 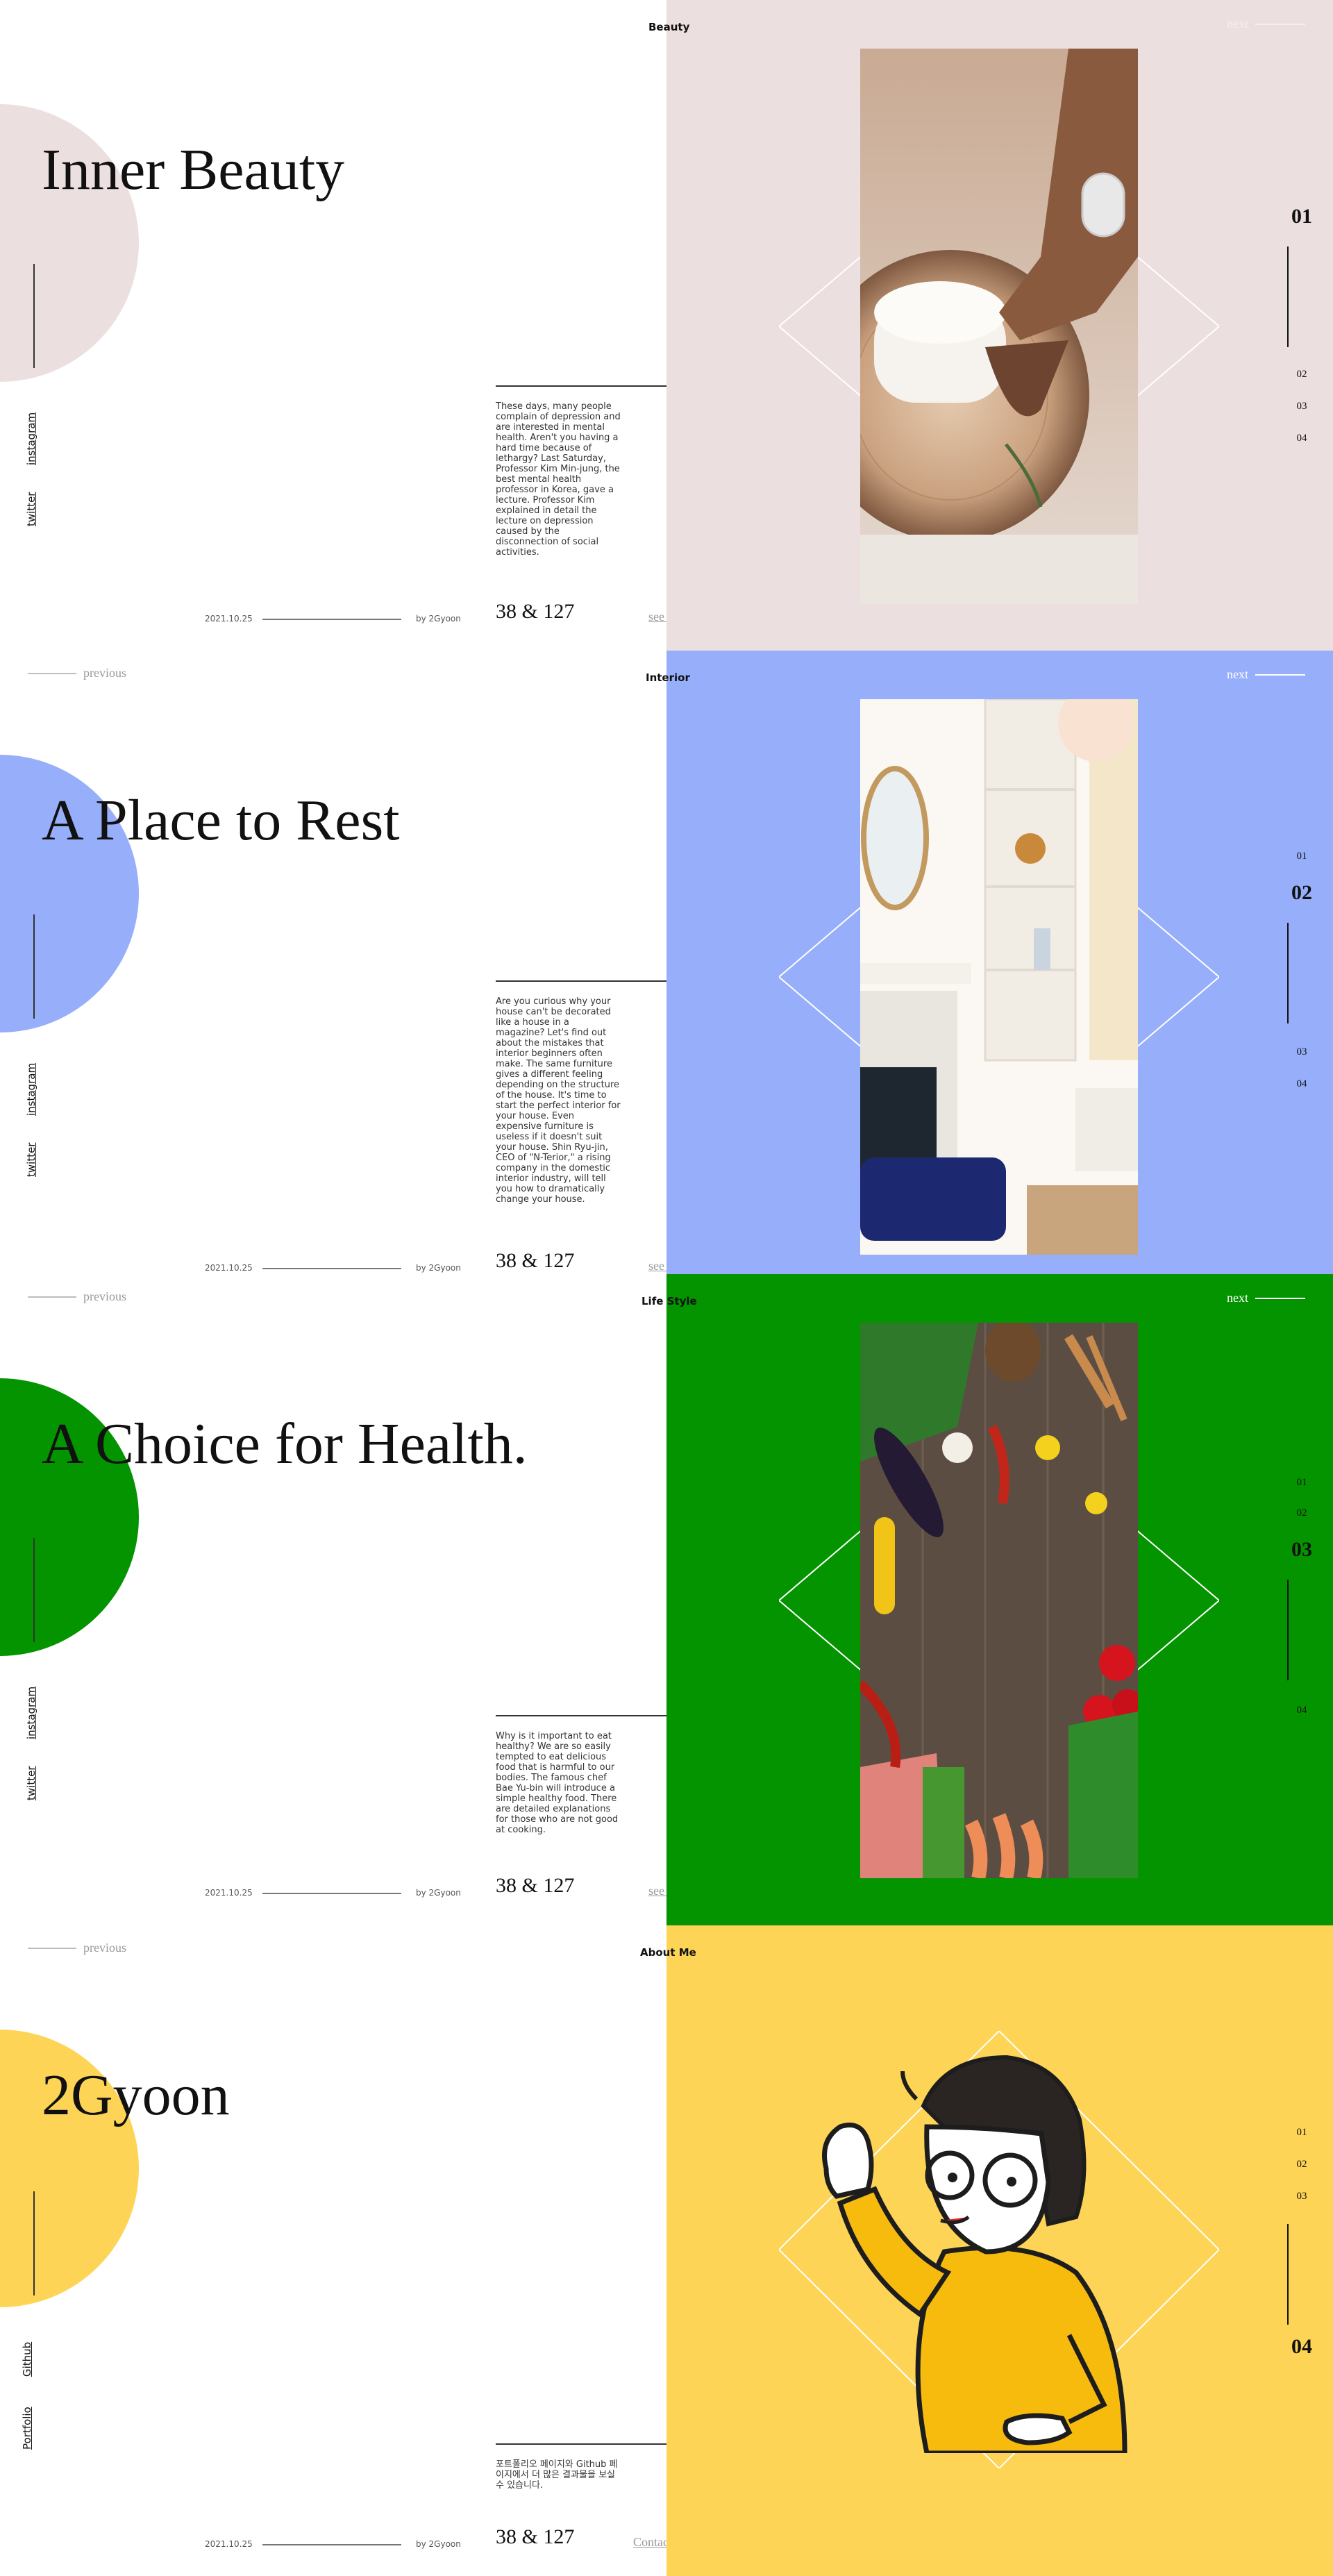 What do you see at coordinates (221, 820) in the screenshot?
I see `page-title: A Place to Rest` at bounding box center [221, 820].